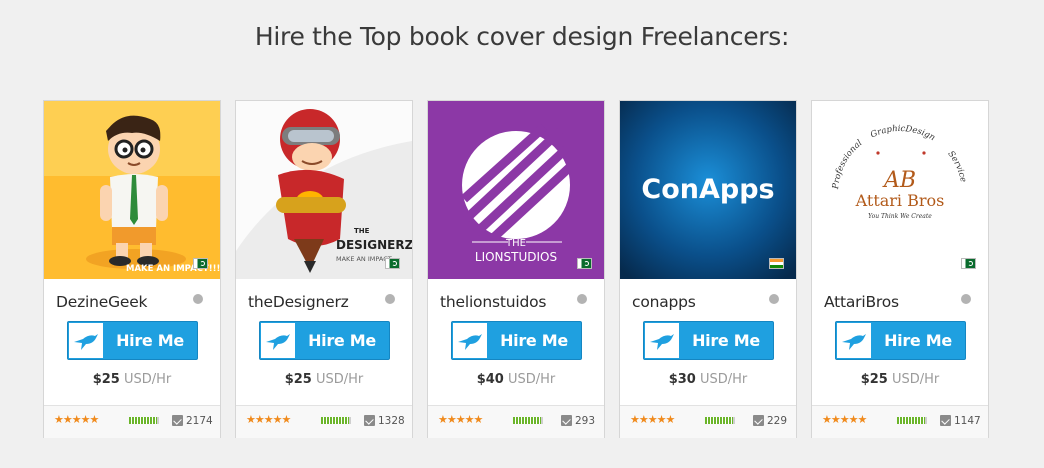 This screenshot has height=468, width=1044. What do you see at coordinates (585, 421) in the screenshot?
I see `review-count: 293` at bounding box center [585, 421].